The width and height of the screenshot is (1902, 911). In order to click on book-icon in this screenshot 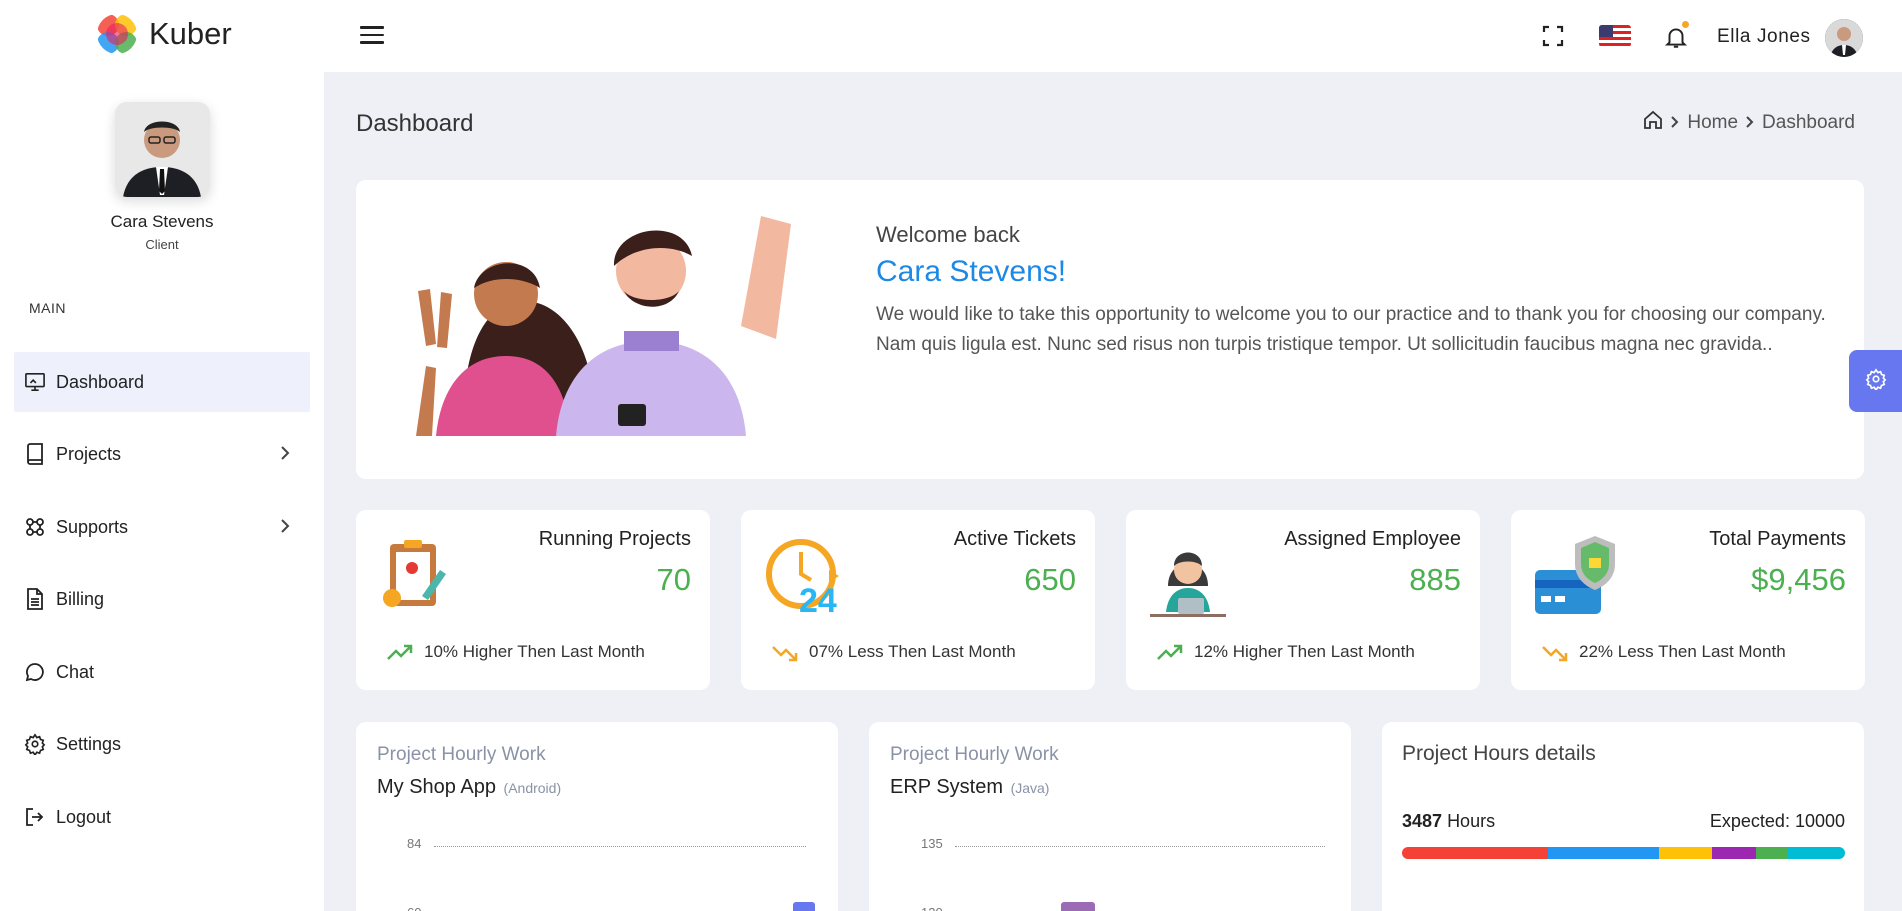, I will do `click(35, 454)`.